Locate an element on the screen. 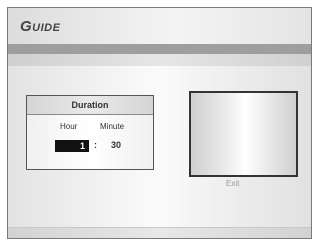 The image size is (320, 246). duration-heading: Duration is located at coordinates (90, 105).